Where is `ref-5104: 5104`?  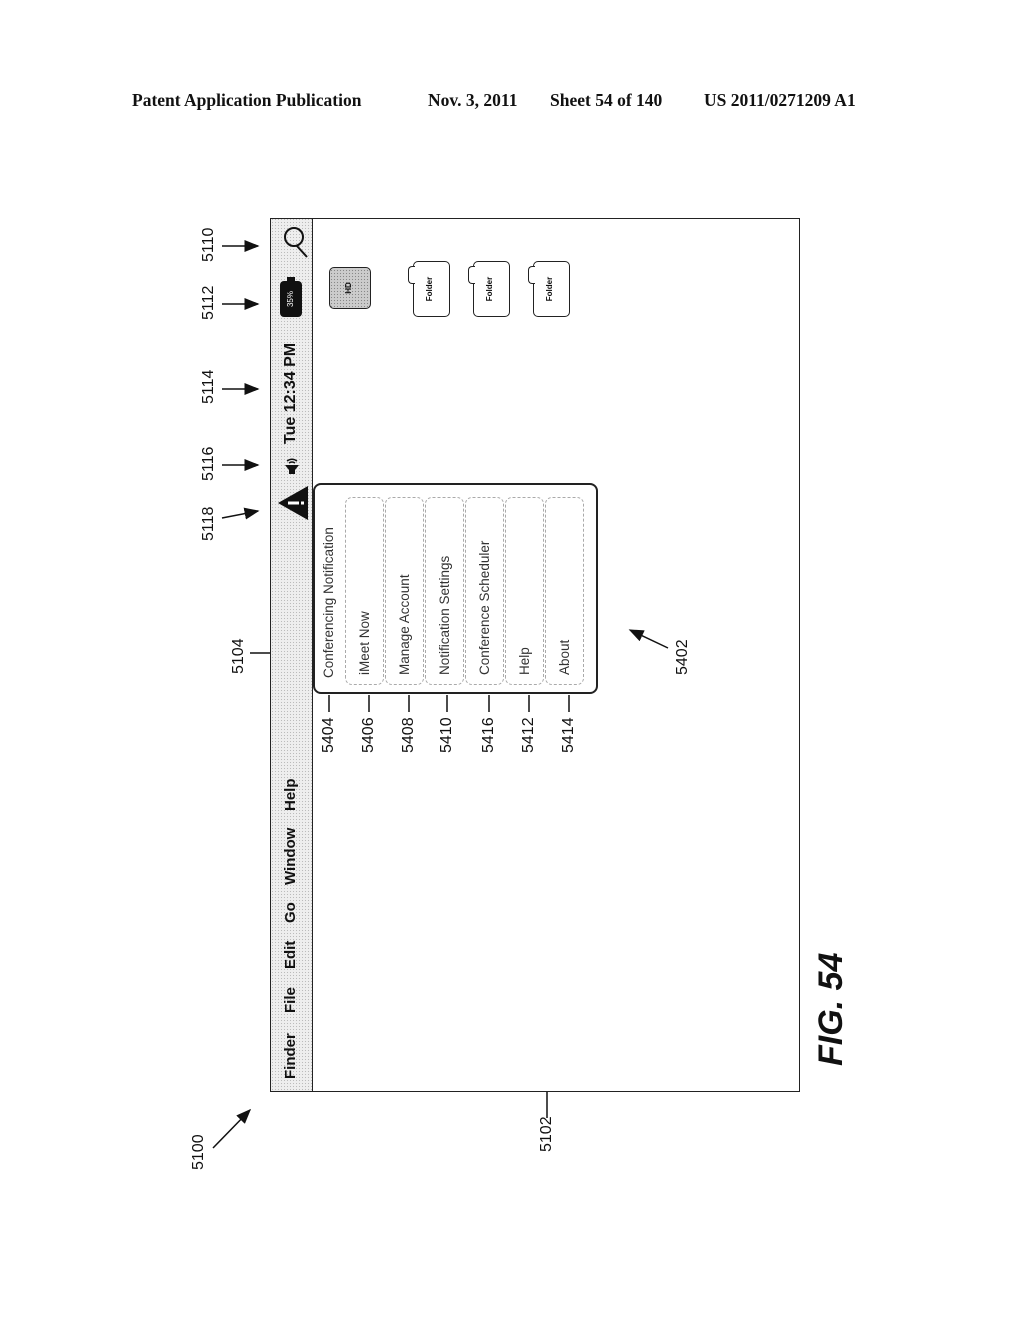
ref-5104: 5104 is located at coordinates (238, 656).